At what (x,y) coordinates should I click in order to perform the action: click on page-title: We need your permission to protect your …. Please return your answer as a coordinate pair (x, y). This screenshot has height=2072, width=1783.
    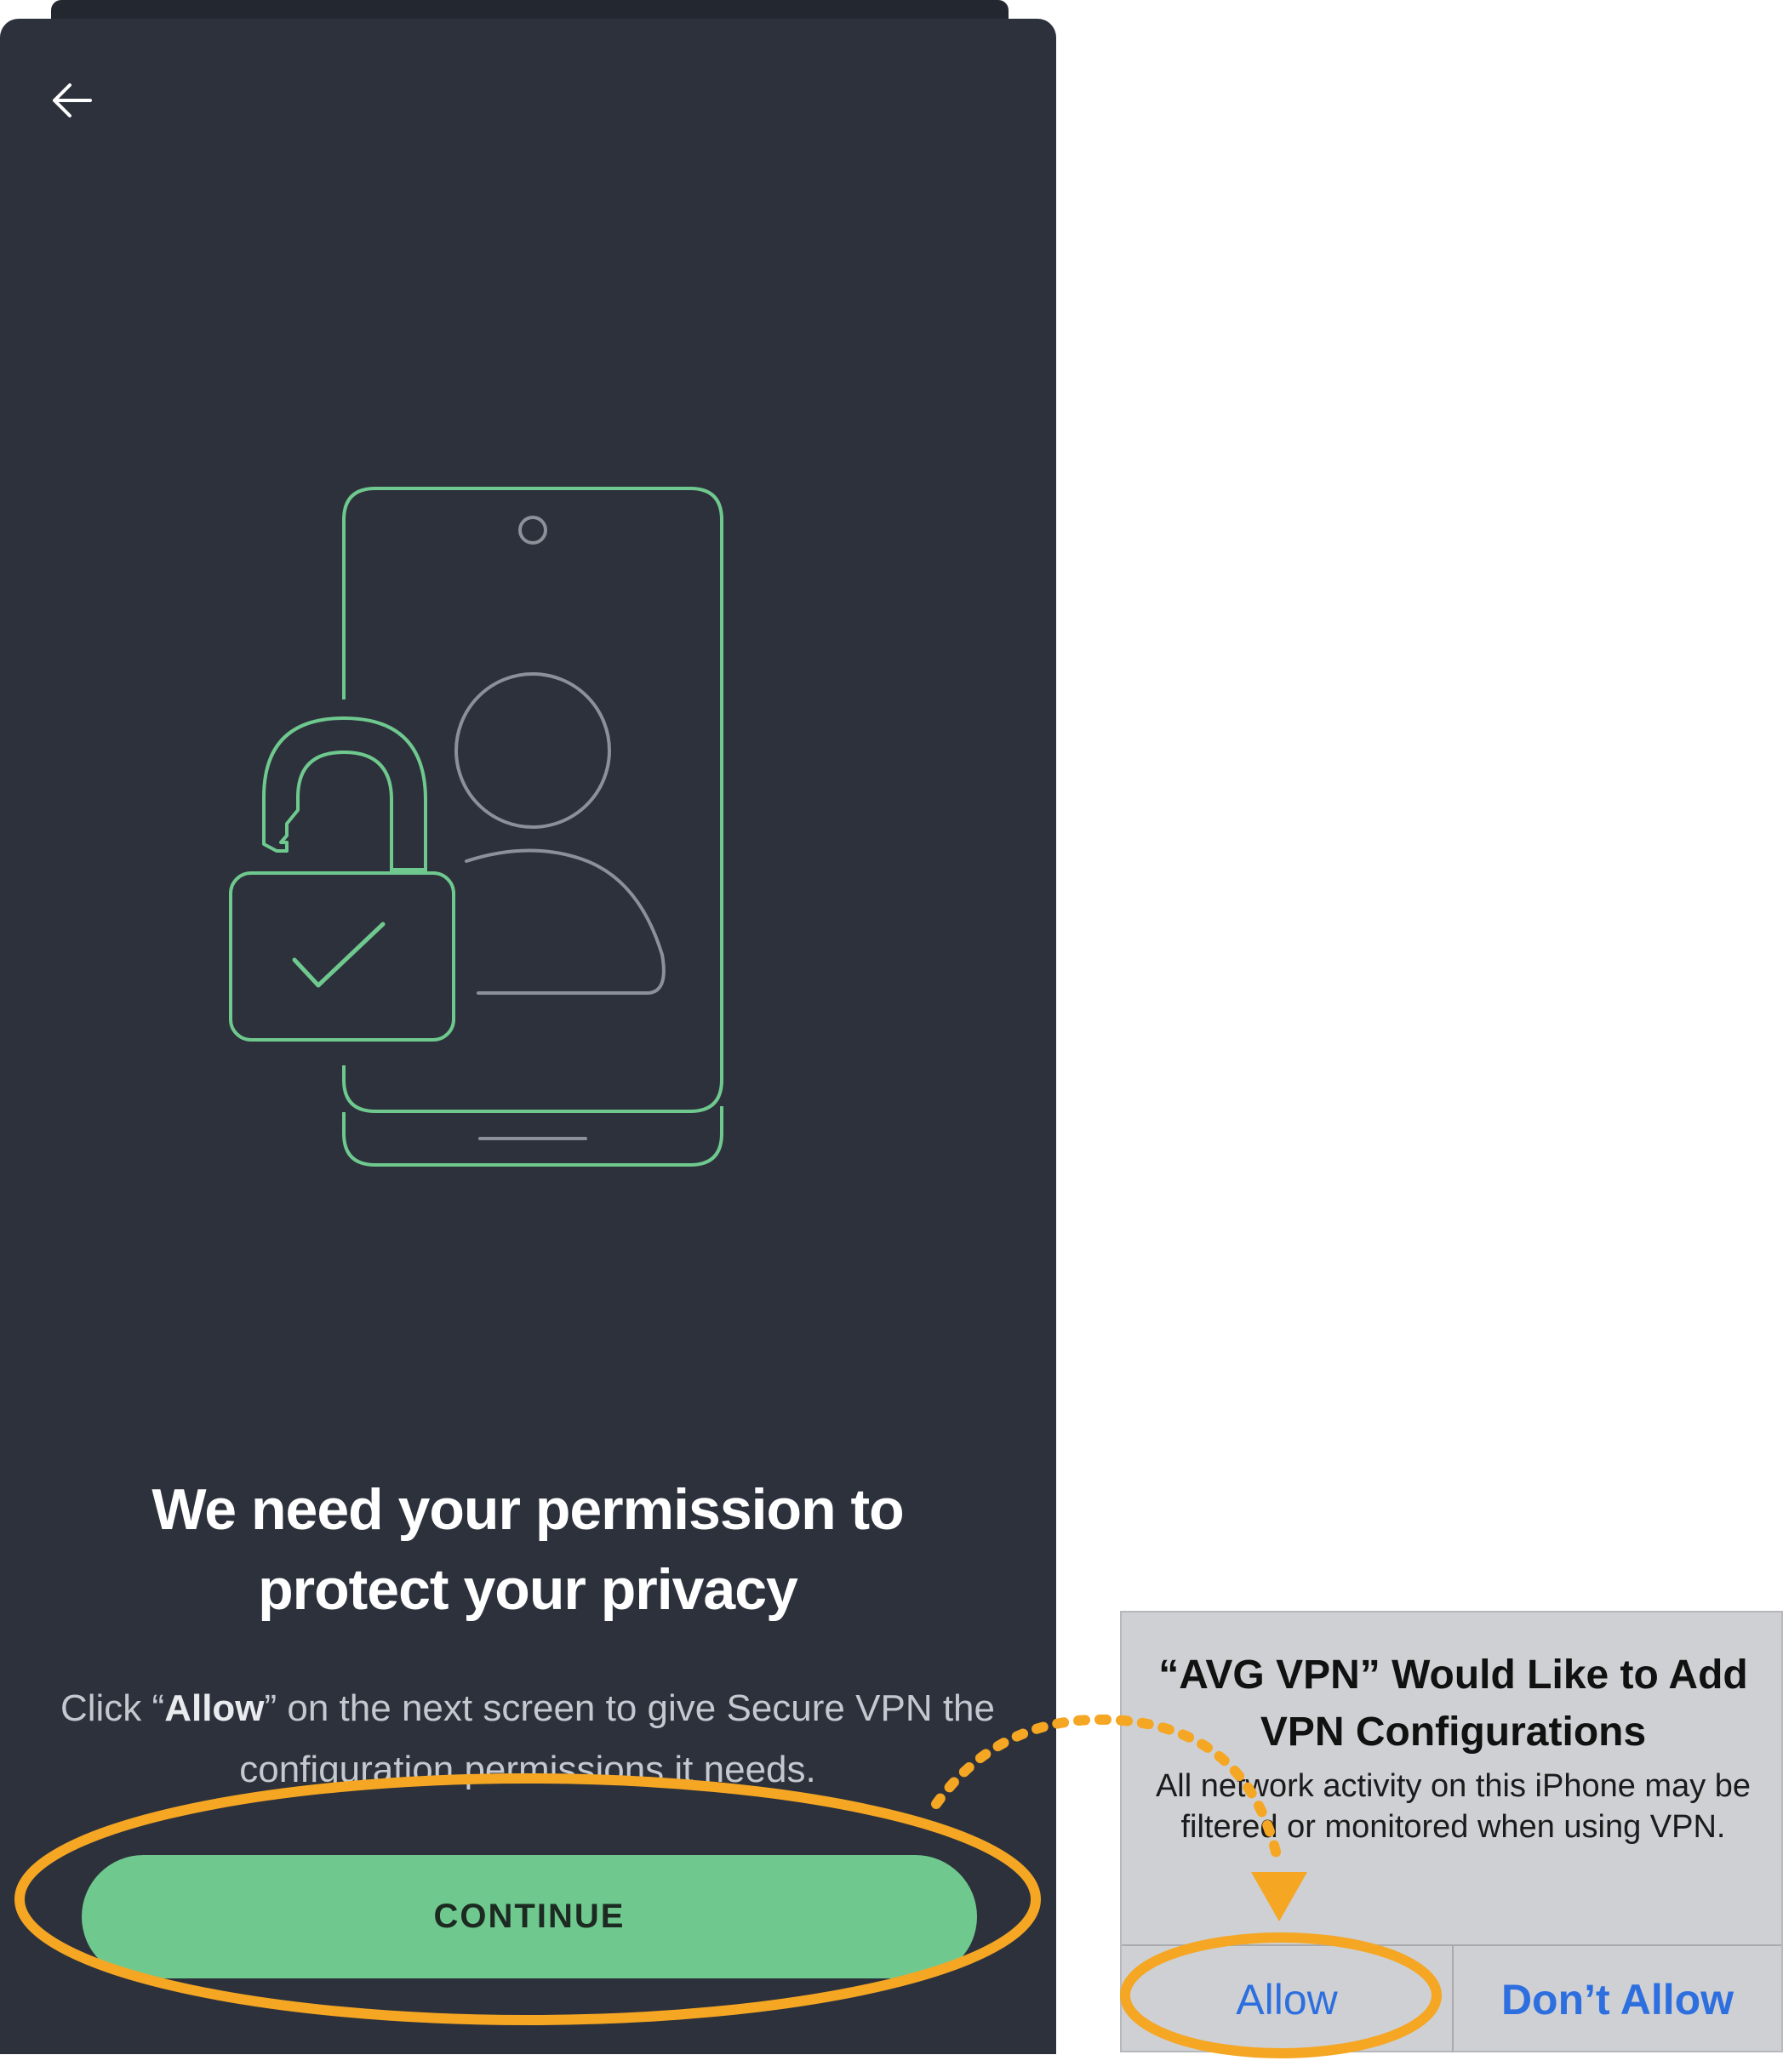
    Looking at the image, I should click on (527, 1549).